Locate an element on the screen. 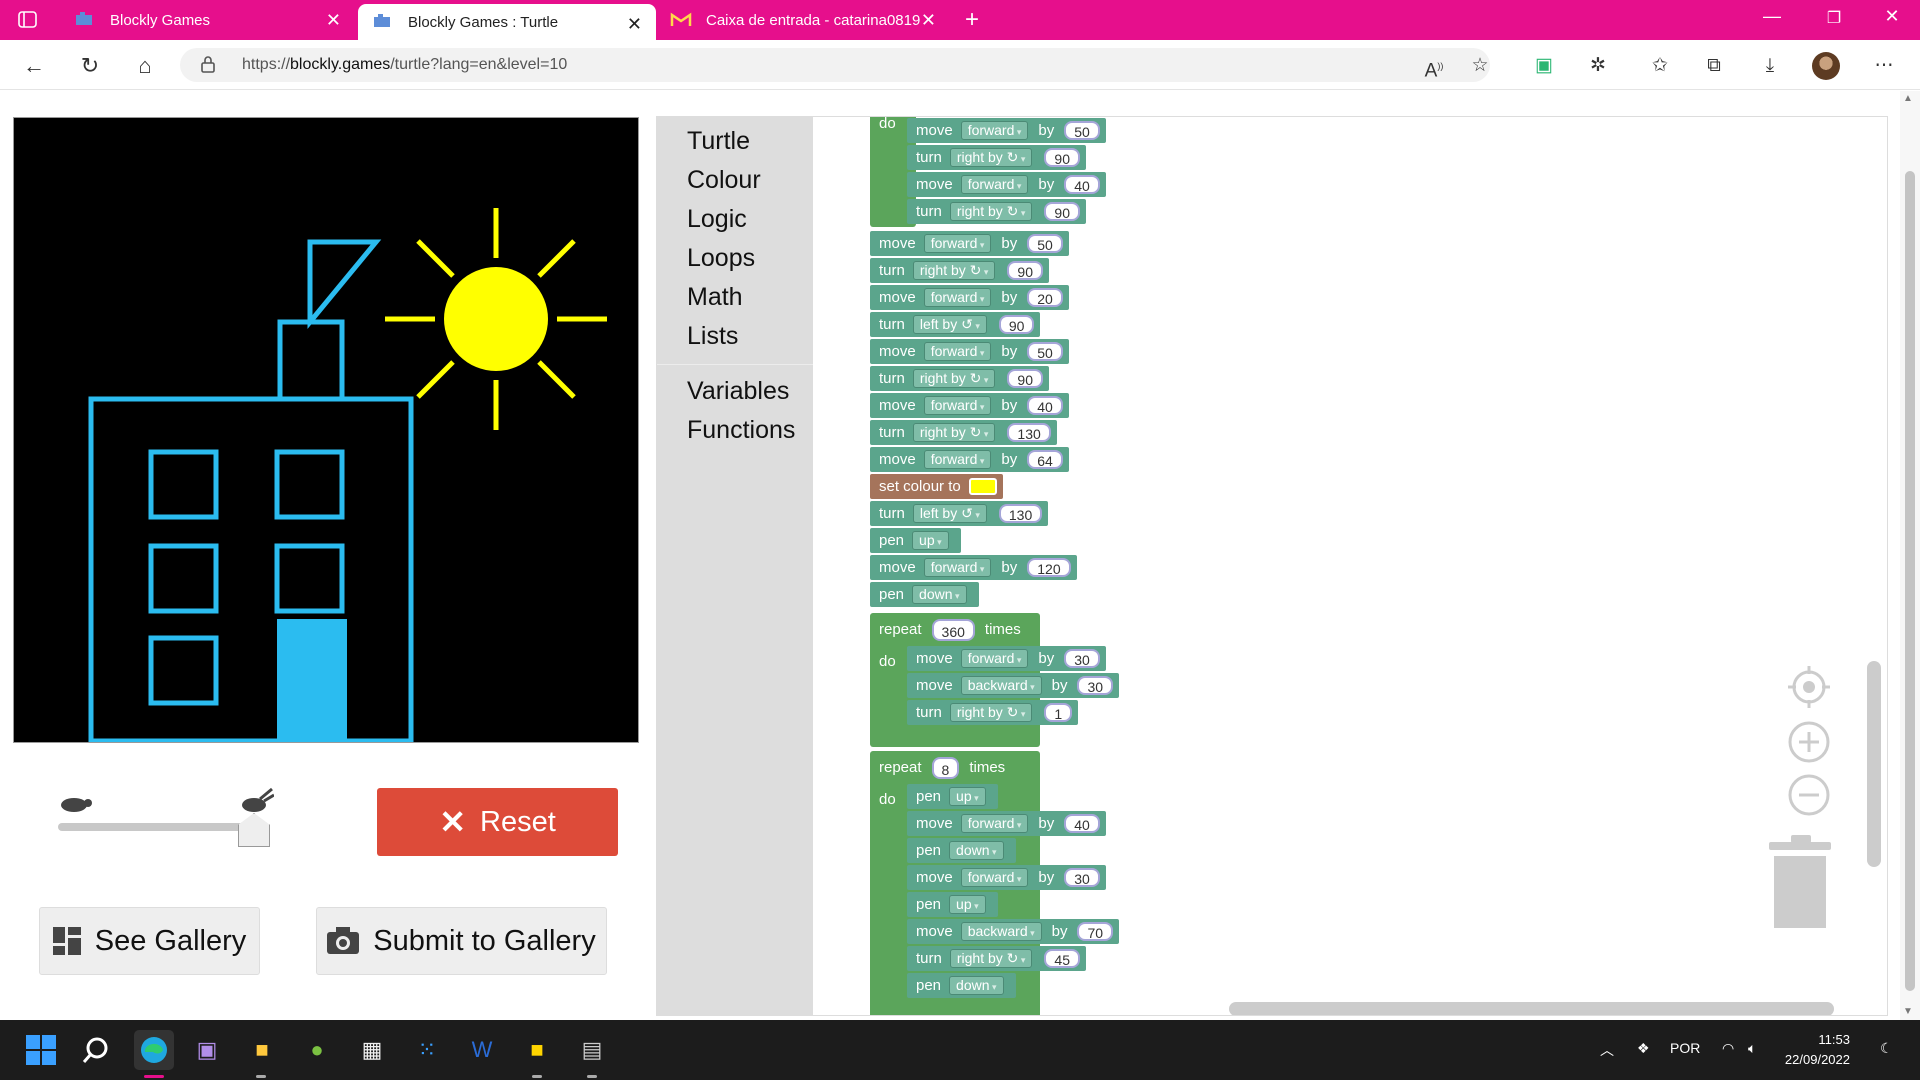 The image size is (1920, 1080). number-input: 1 is located at coordinates (1058, 712).